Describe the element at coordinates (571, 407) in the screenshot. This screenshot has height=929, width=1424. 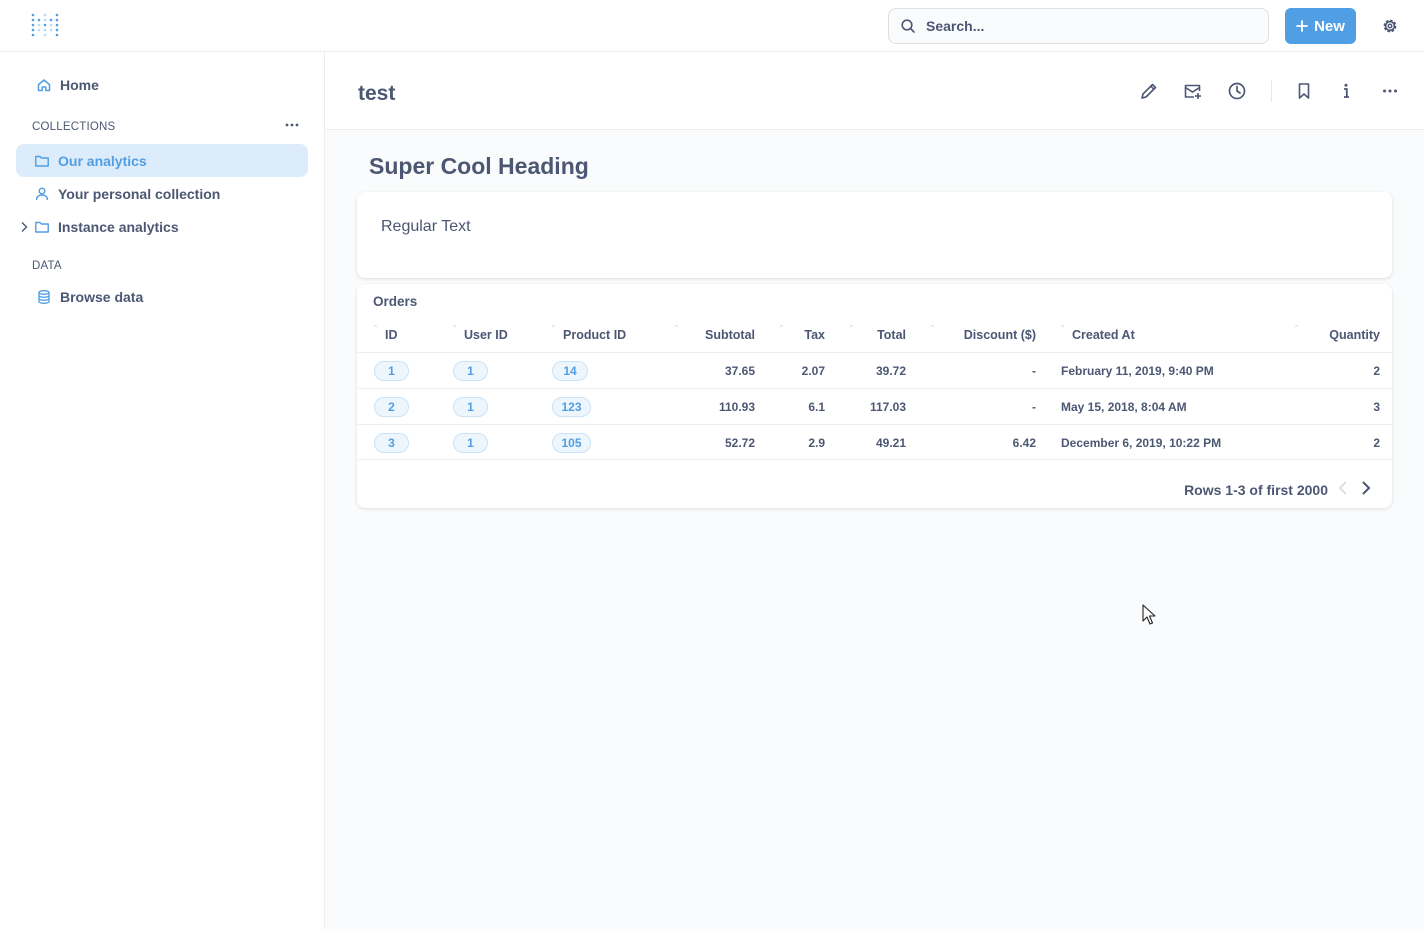
I see `product-id-pill: 123` at that location.